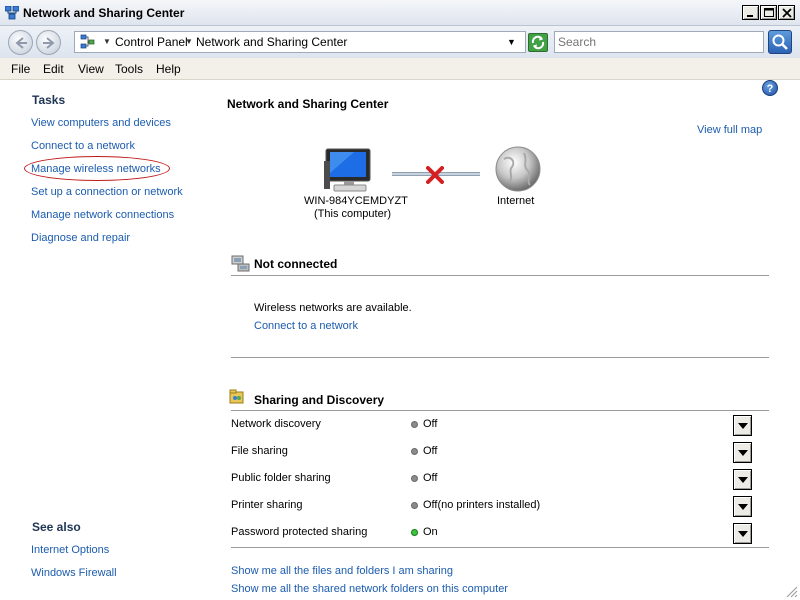  What do you see at coordinates (516, 201) in the screenshot?
I see `internet-label: Internet` at bounding box center [516, 201].